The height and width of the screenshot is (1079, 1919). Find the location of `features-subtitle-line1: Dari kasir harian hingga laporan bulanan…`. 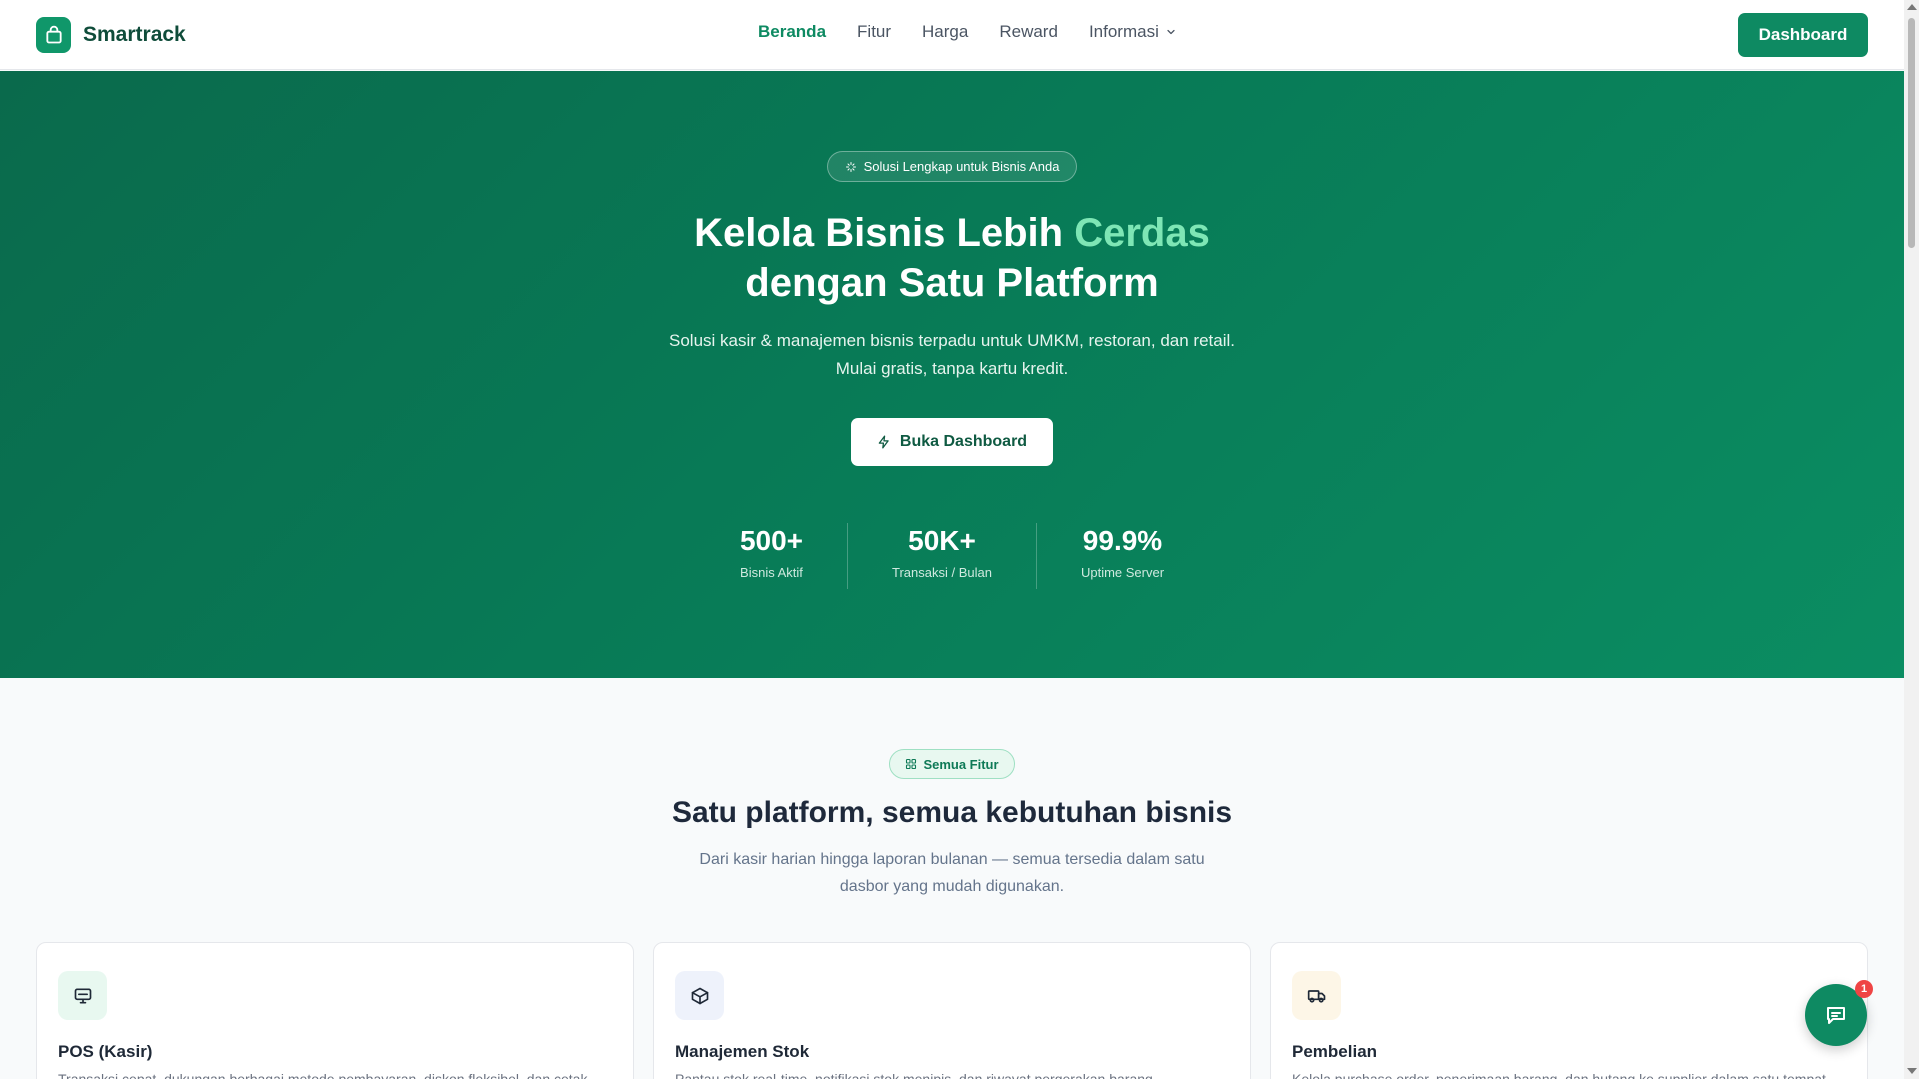

features-subtitle-line1: Dari kasir harian hingga laporan bulanan… is located at coordinates (952, 859).